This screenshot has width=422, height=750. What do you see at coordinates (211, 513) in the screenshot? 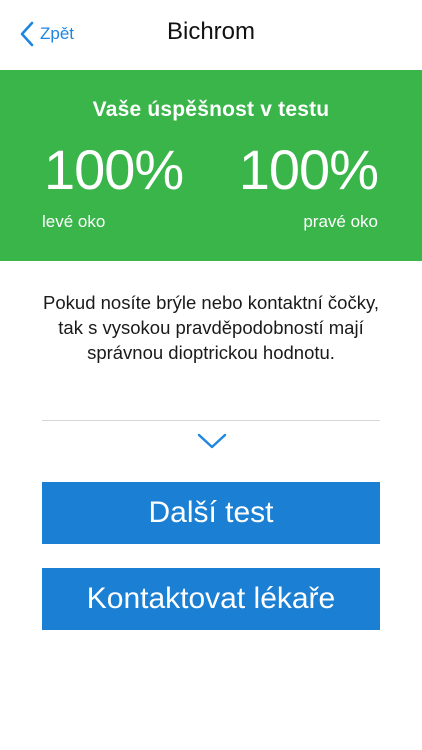
I see `next-test-button: Další test` at bounding box center [211, 513].